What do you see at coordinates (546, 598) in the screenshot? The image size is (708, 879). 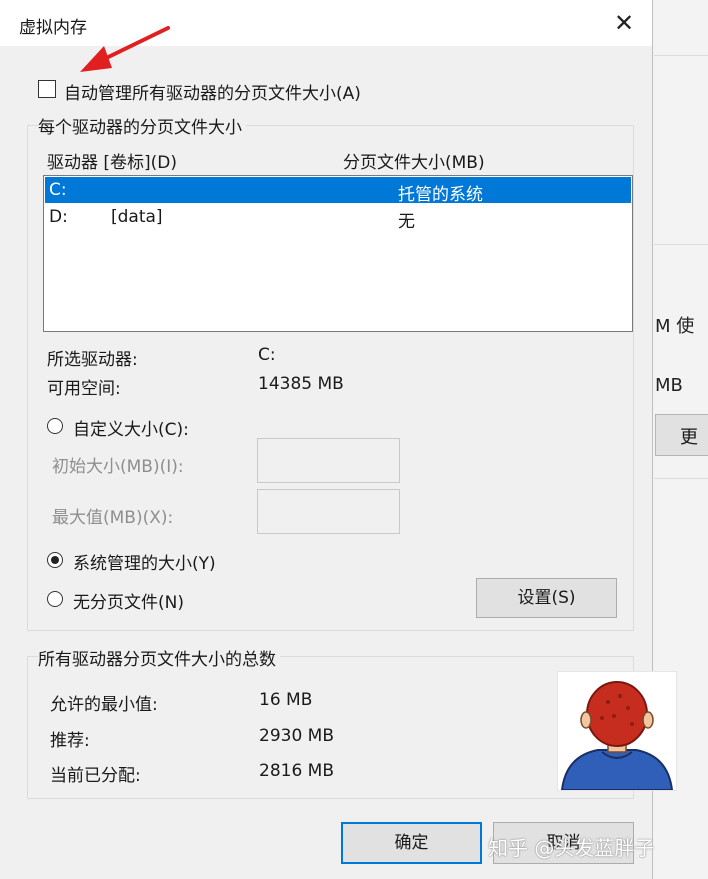 I see `set-button: 设置(S)` at bounding box center [546, 598].